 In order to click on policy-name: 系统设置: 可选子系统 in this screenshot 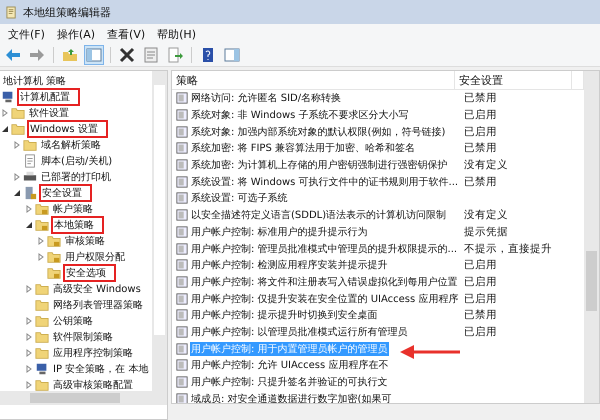, I will do `click(324, 198)`.